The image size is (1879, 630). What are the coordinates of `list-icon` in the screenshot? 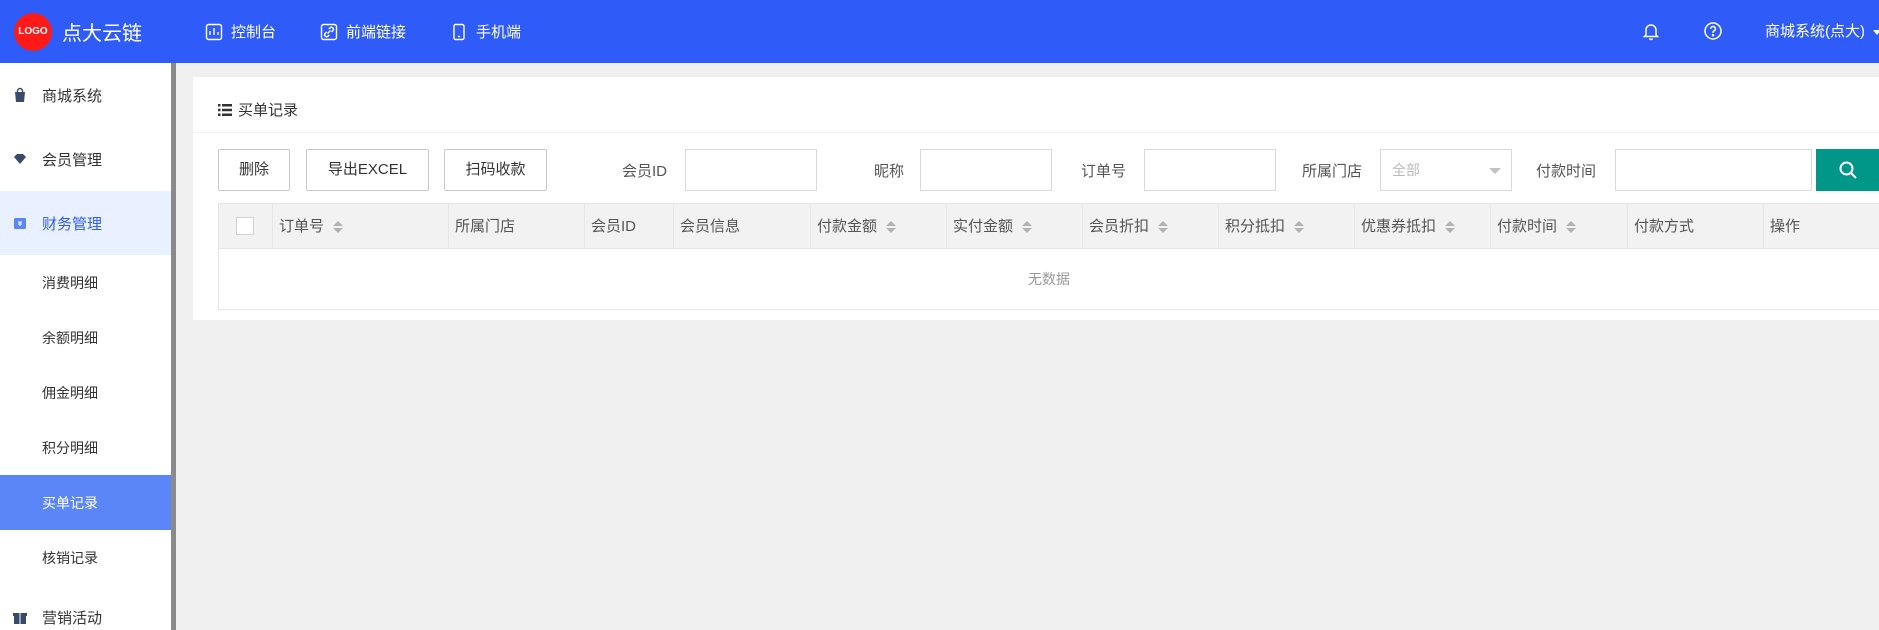 It's located at (225, 109).